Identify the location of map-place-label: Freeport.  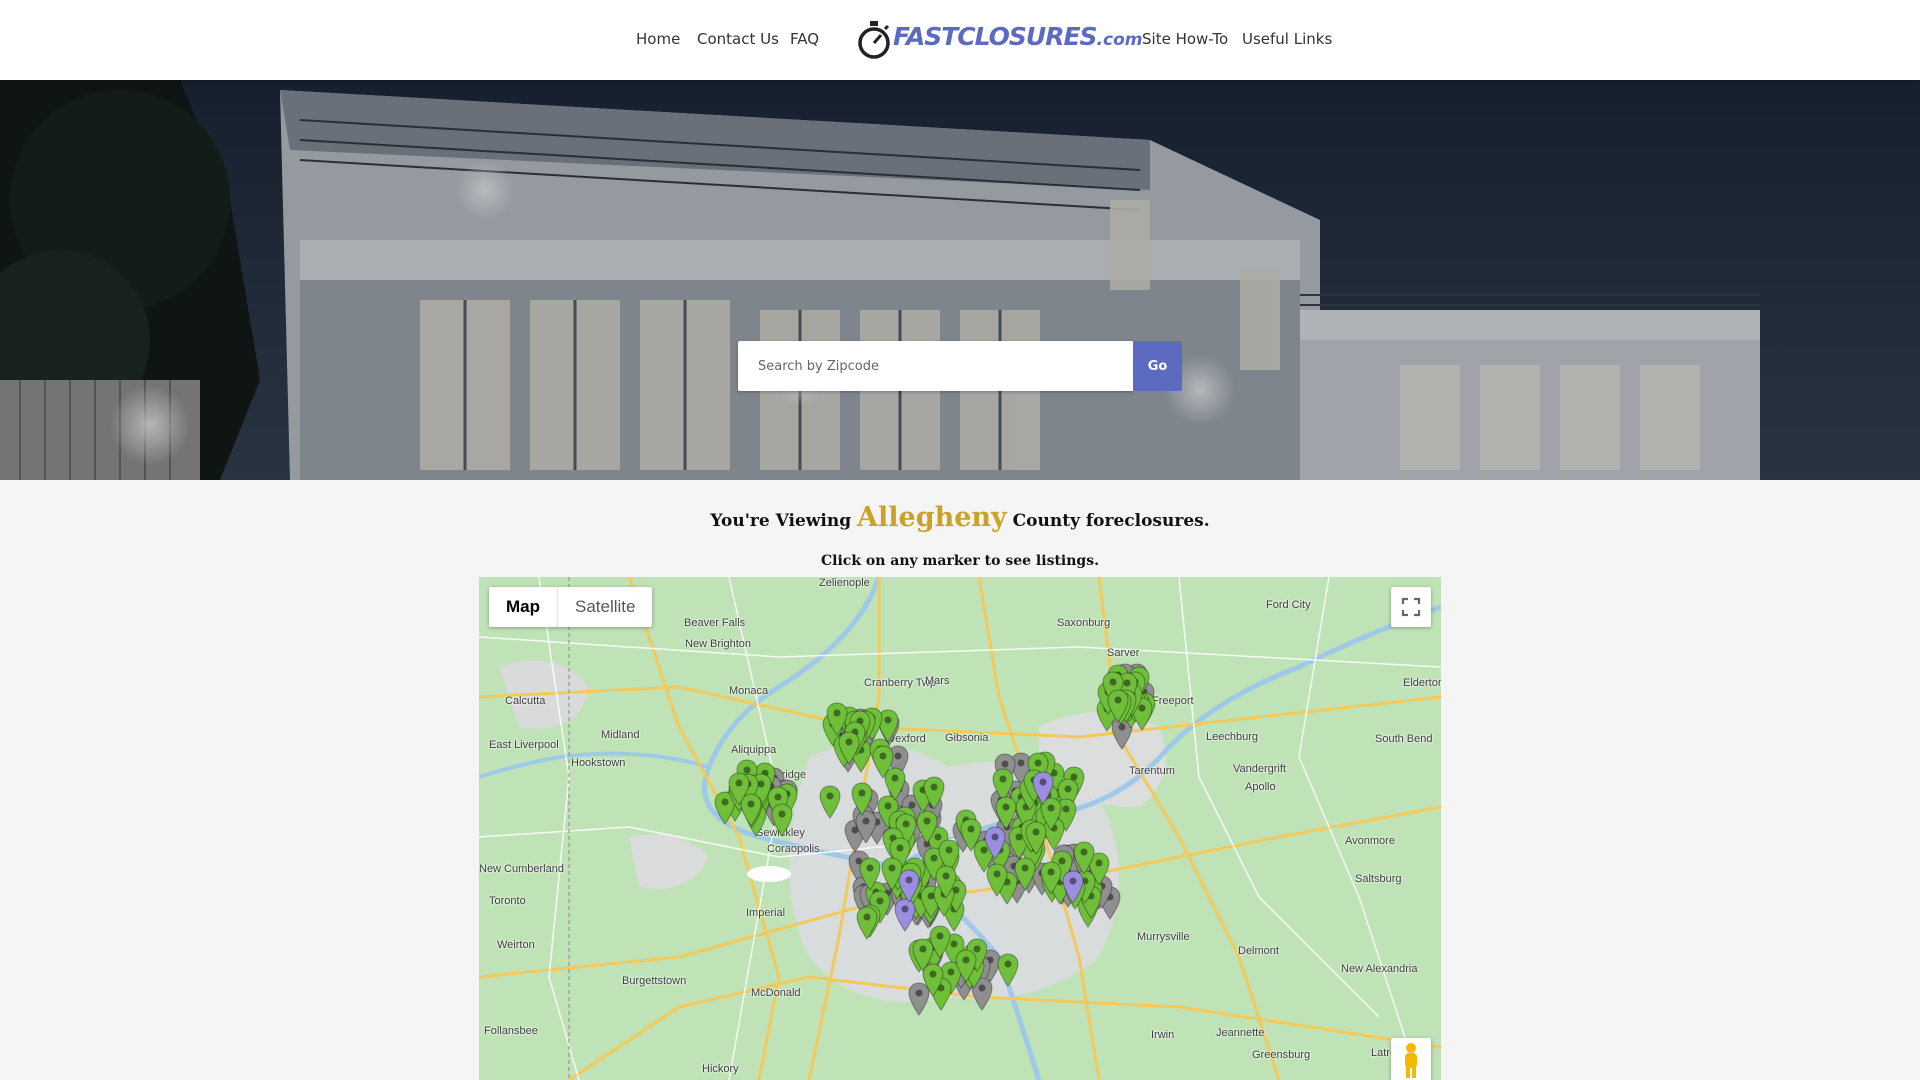
(1173, 701).